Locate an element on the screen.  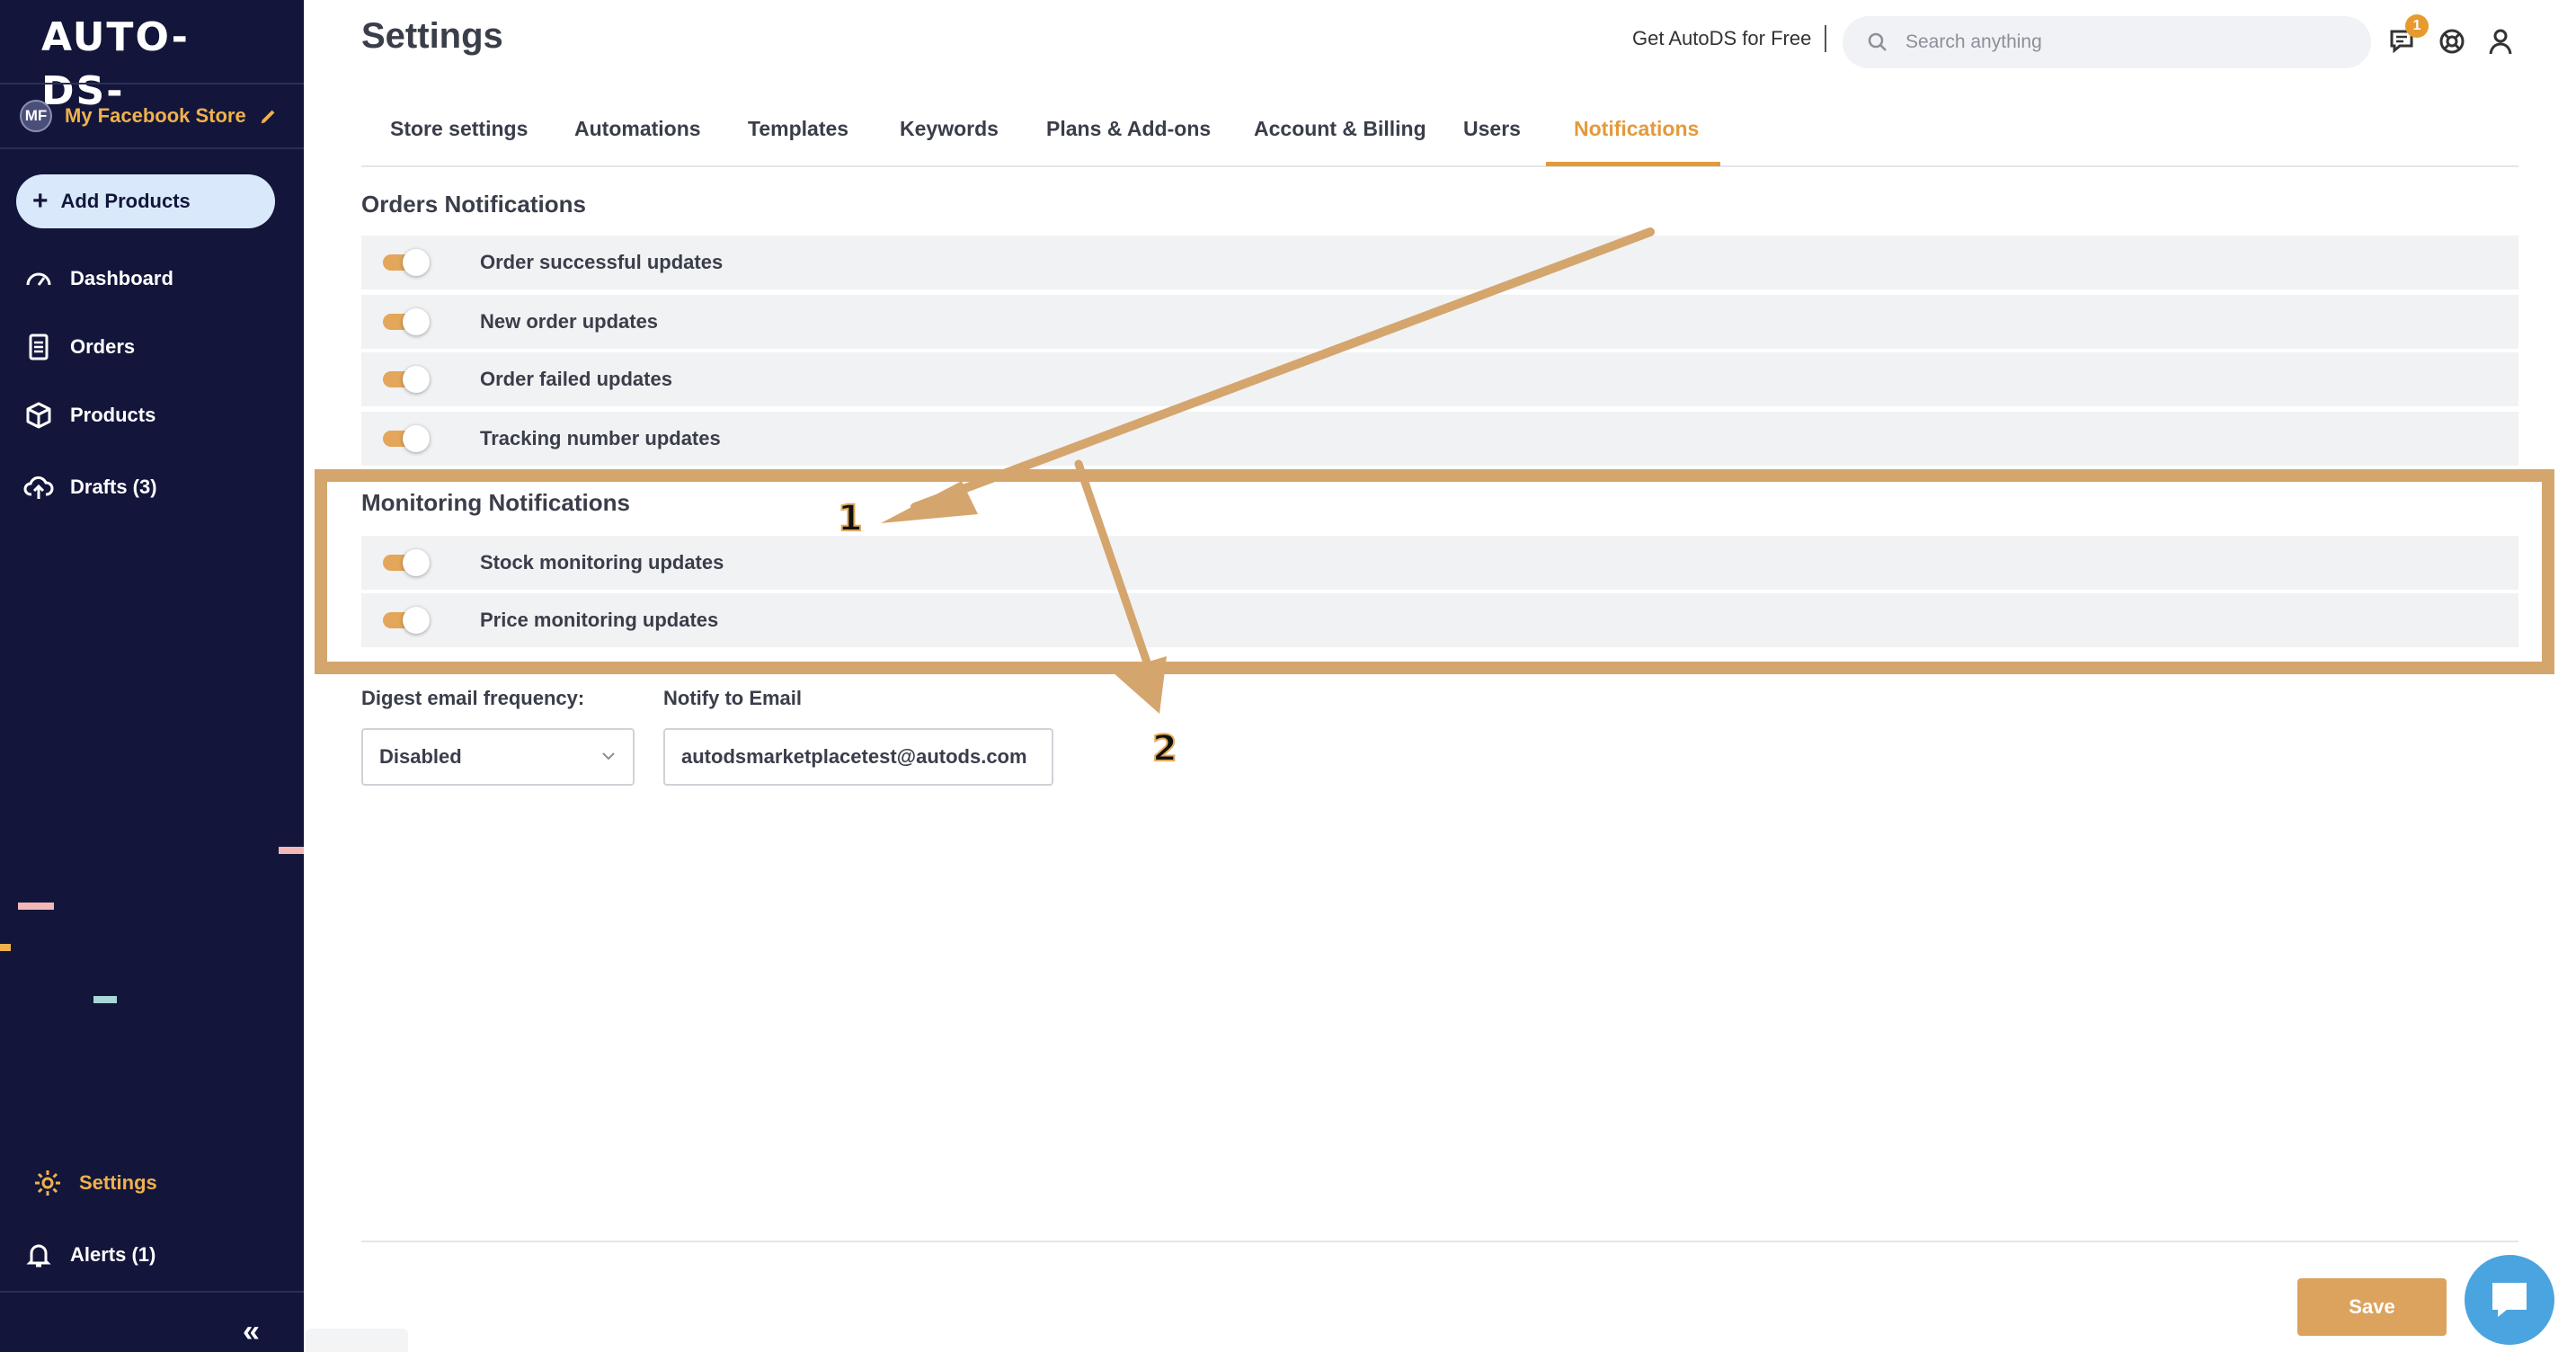
store-selector: MF My Facebook Store is located at coordinates (149, 116).